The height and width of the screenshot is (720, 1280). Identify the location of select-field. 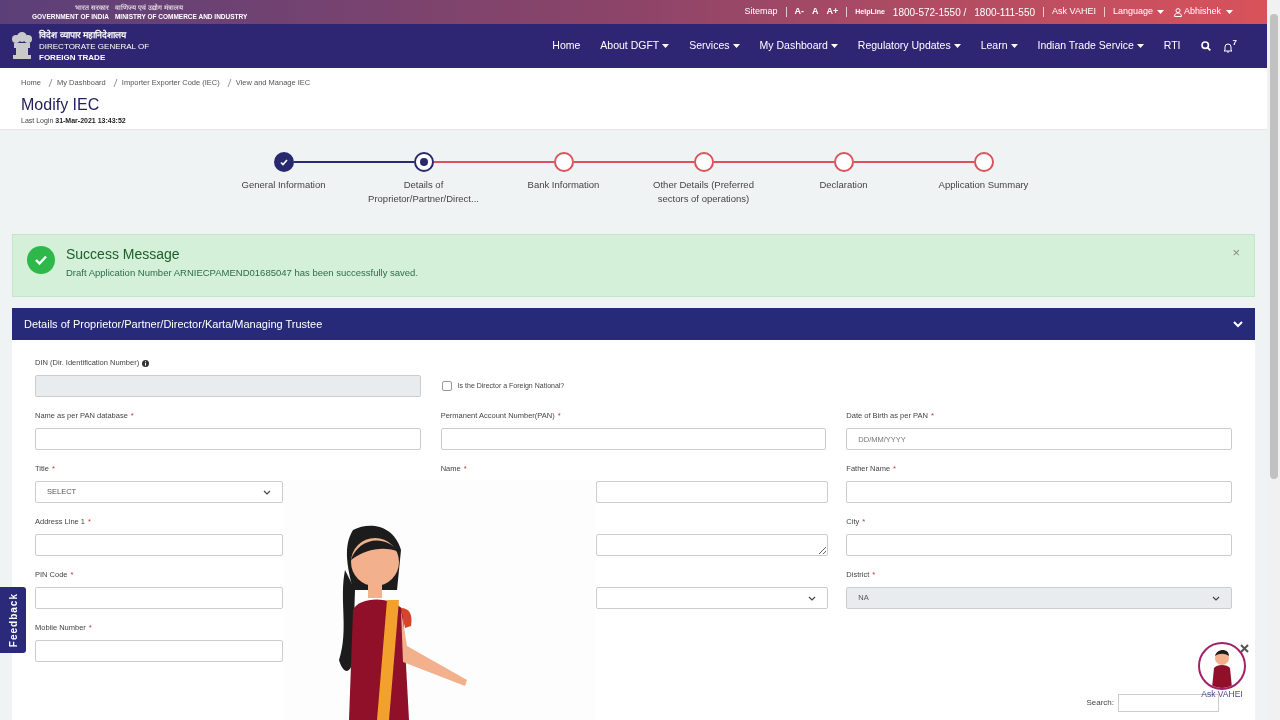
(711, 598).